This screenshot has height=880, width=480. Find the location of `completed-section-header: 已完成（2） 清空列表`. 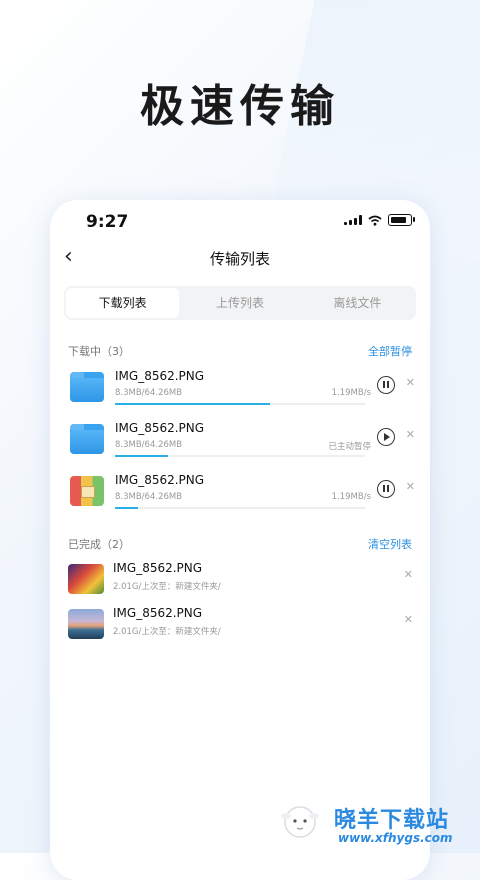

completed-section-header: 已完成（2） 清空列表 is located at coordinates (240, 544).